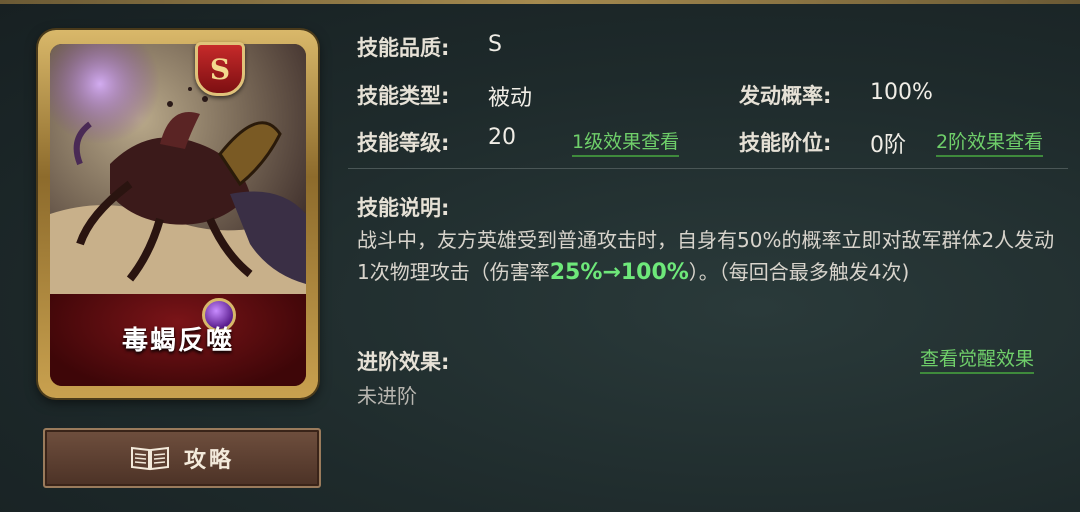 The width and height of the screenshot is (1080, 512). I want to click on description-part2: ）。（每回合最多触发4次), so click(799, 272).